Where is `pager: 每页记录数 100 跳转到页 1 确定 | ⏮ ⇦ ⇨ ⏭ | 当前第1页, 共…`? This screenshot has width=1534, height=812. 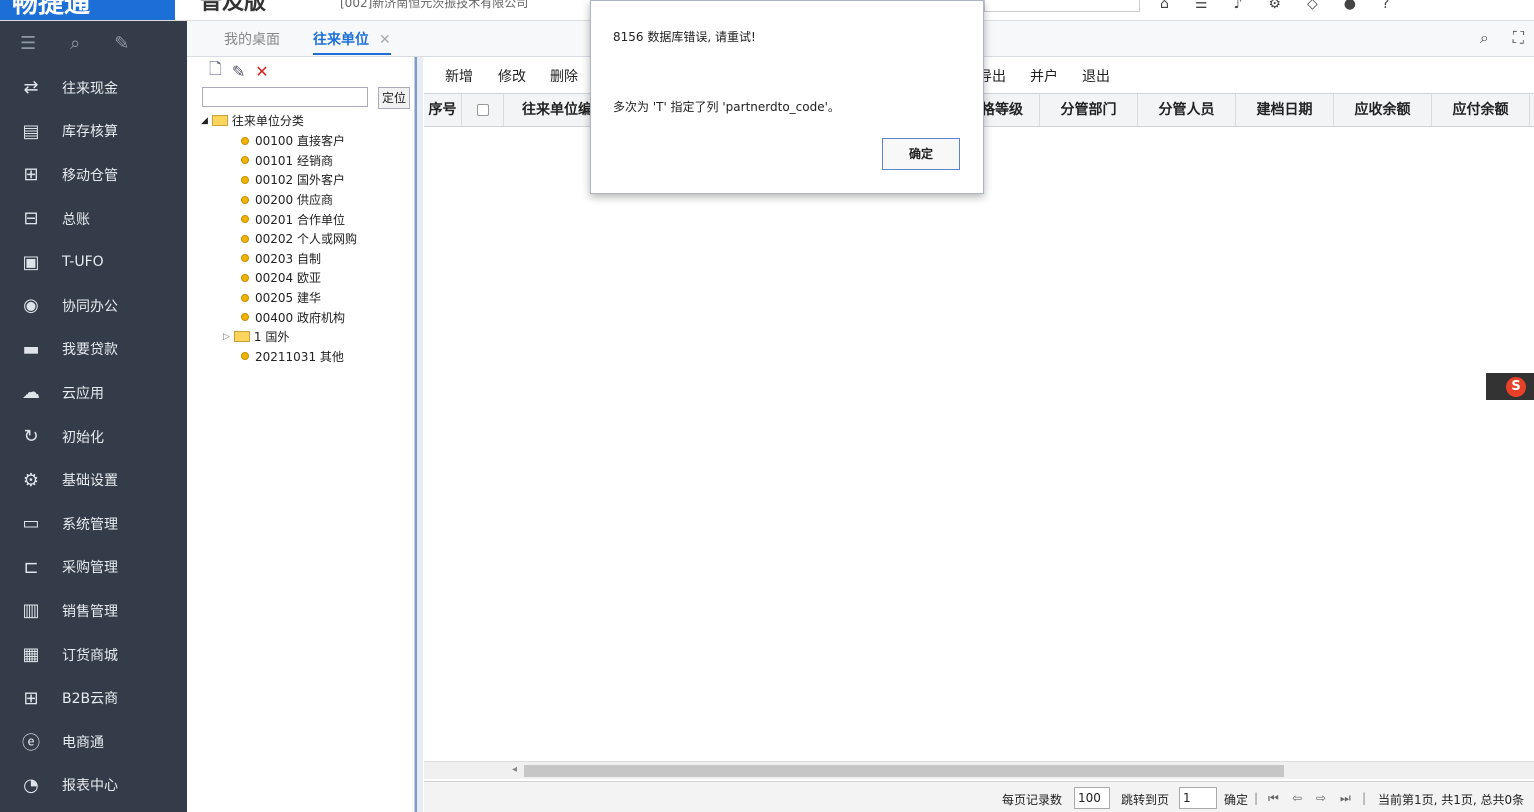 pager: 每页记录数 100 跳转到页 1 确定 | ⏮ ⇦ ⇨ ⏭ | 当前第1页, 共… is located at coordinates (979, 796).